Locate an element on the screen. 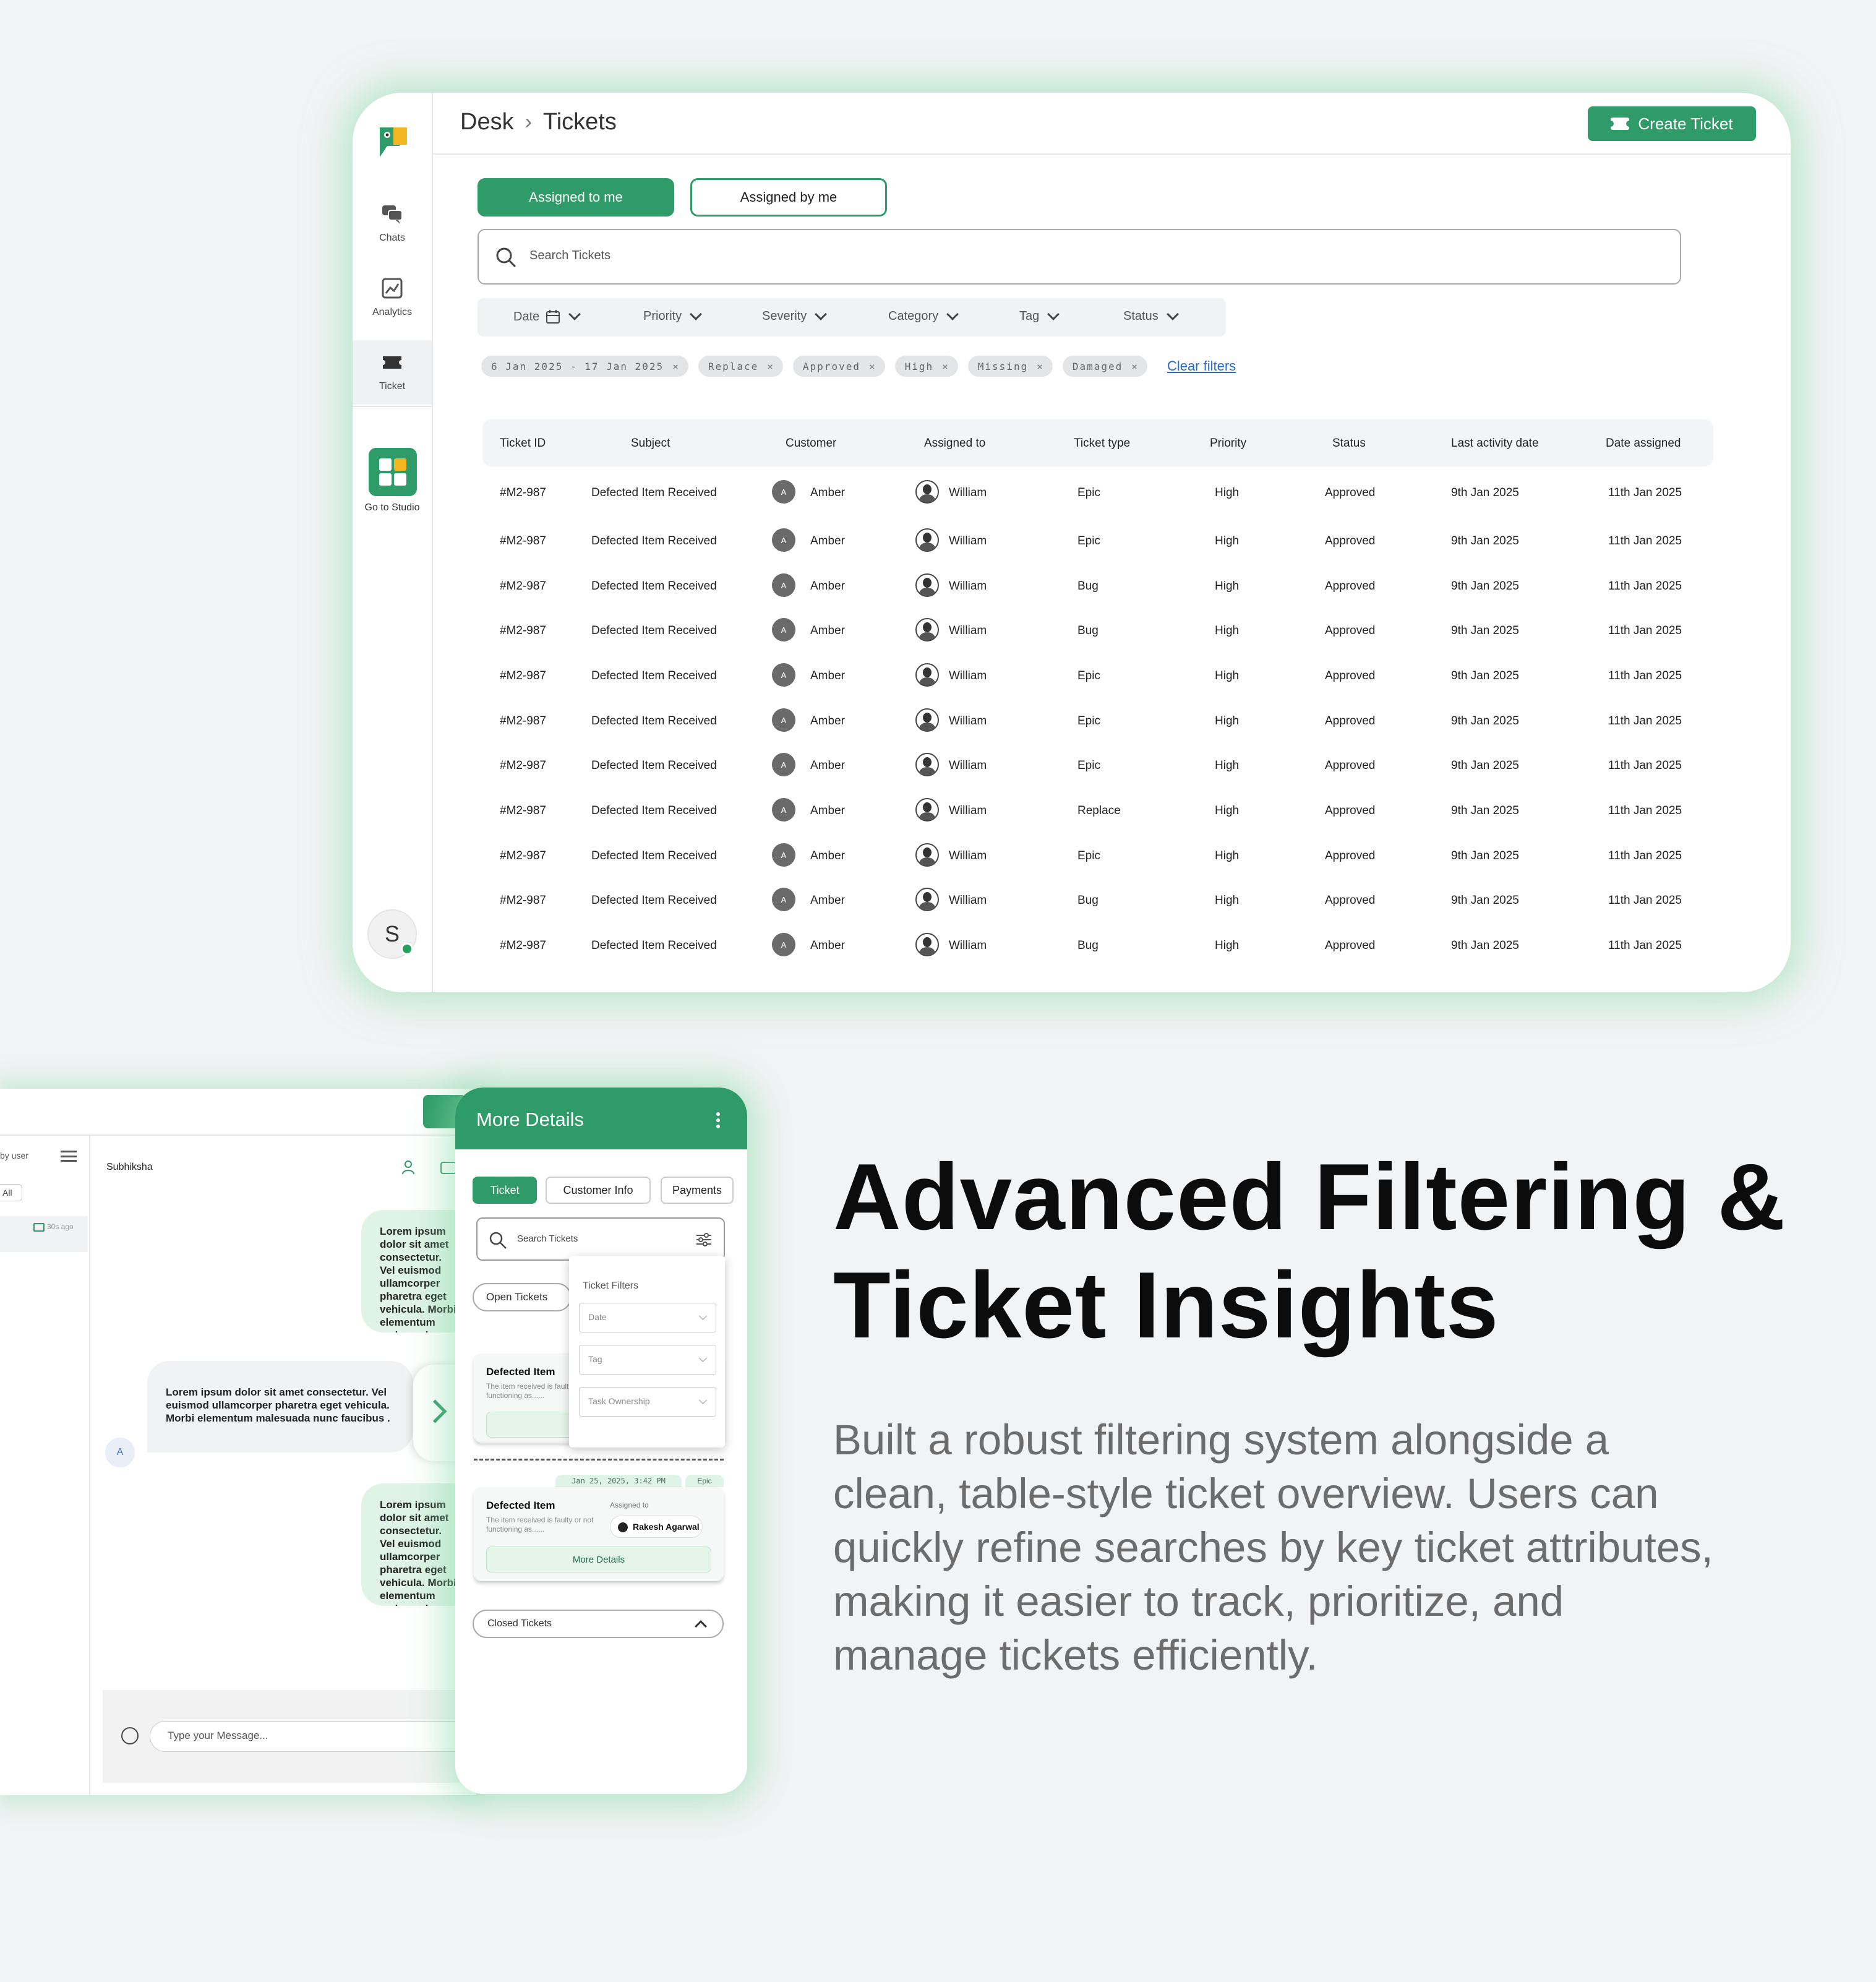  sidebar-item-analytics: Analytics is located at coordinates (392, 310).